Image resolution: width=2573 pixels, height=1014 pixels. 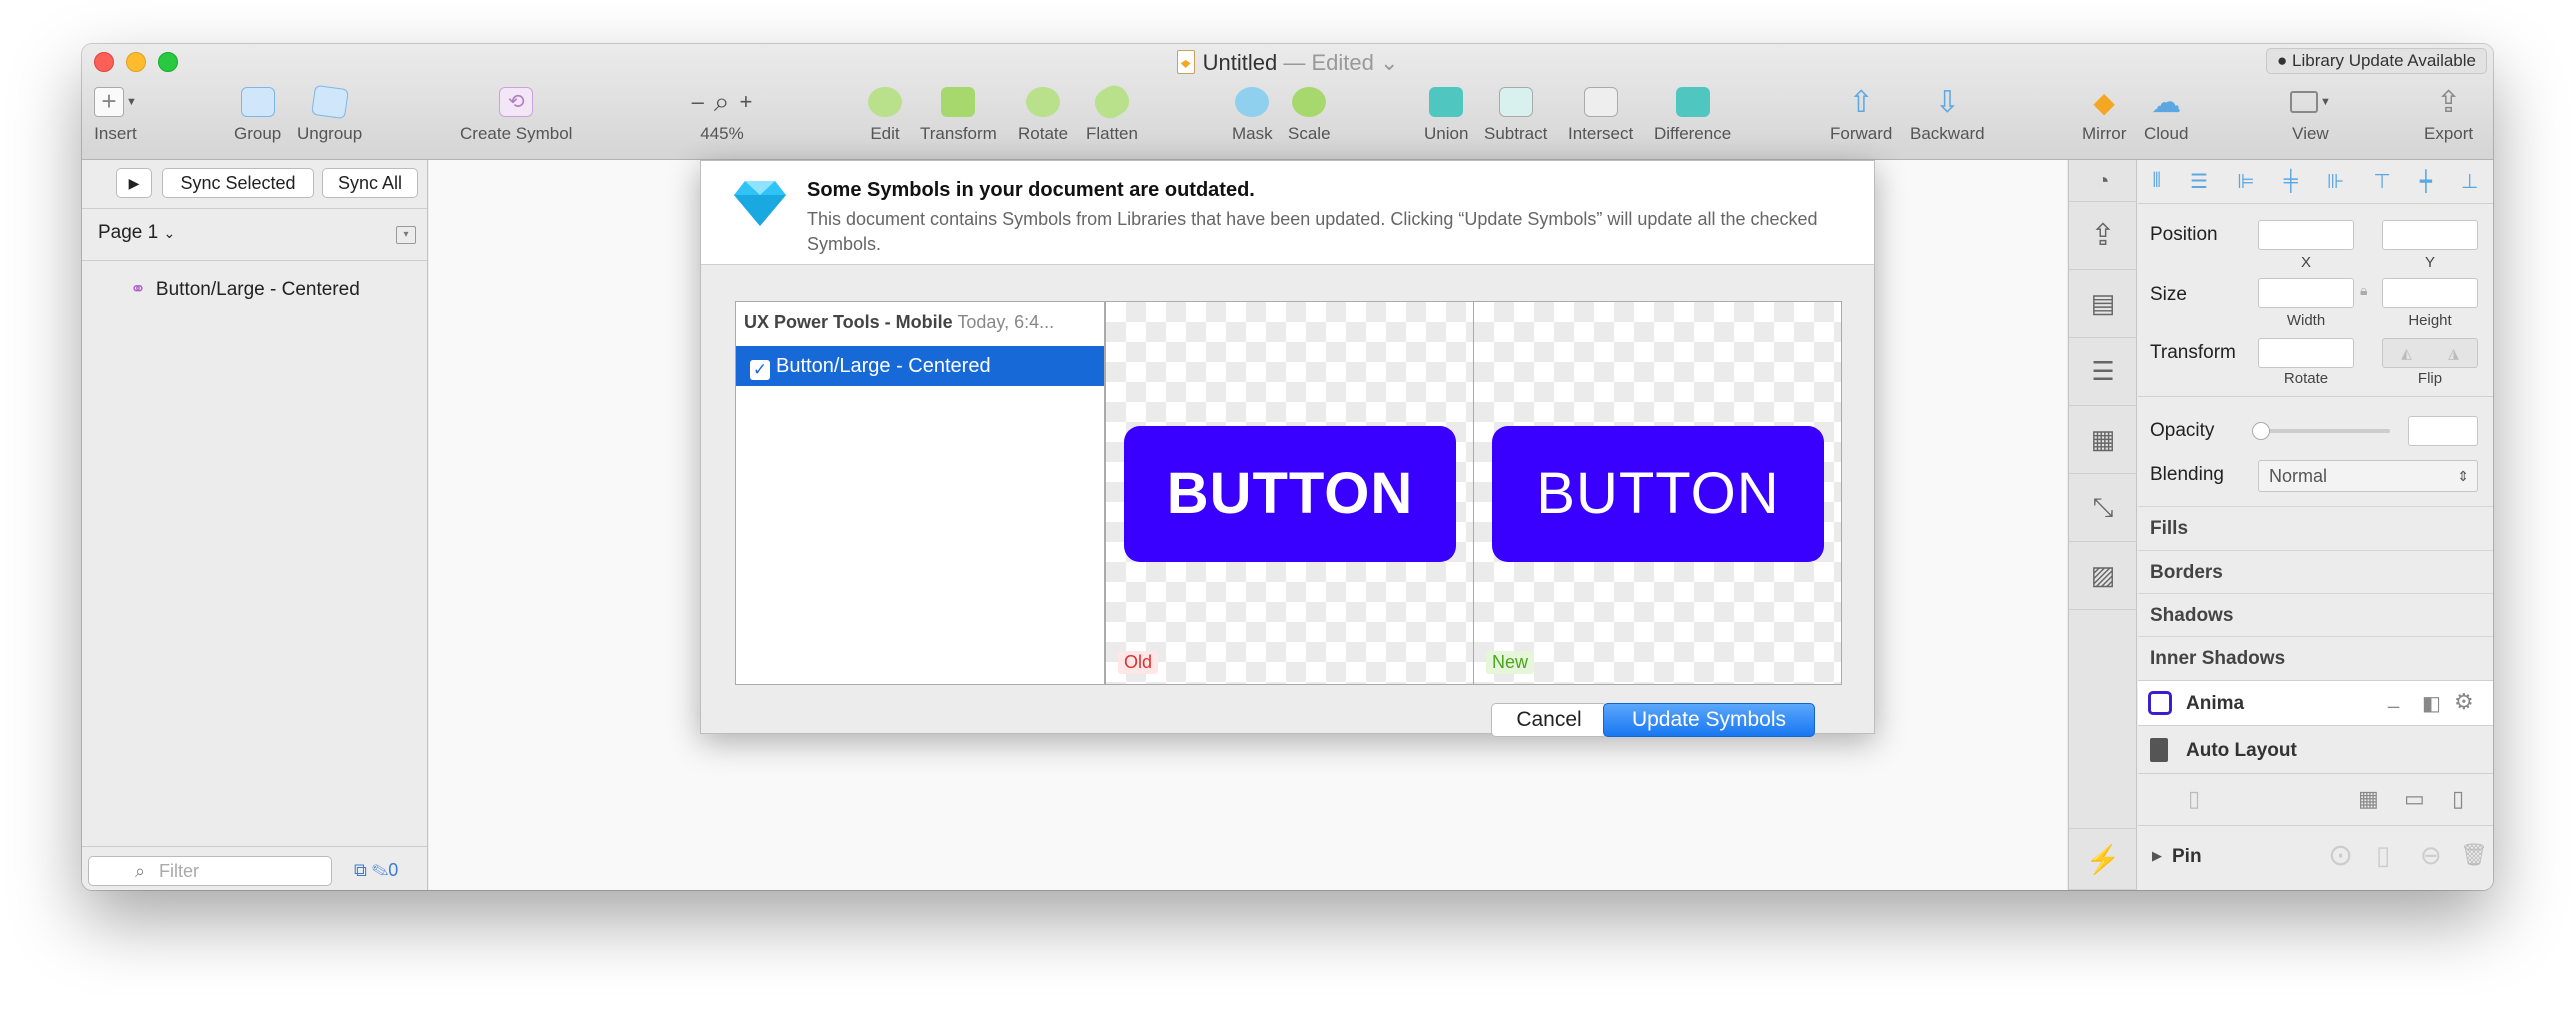 What do you see at coordinates (2103, 304) in the screenshot?
I see `printer-icon: ▤` at bounding box center [2103, 304].